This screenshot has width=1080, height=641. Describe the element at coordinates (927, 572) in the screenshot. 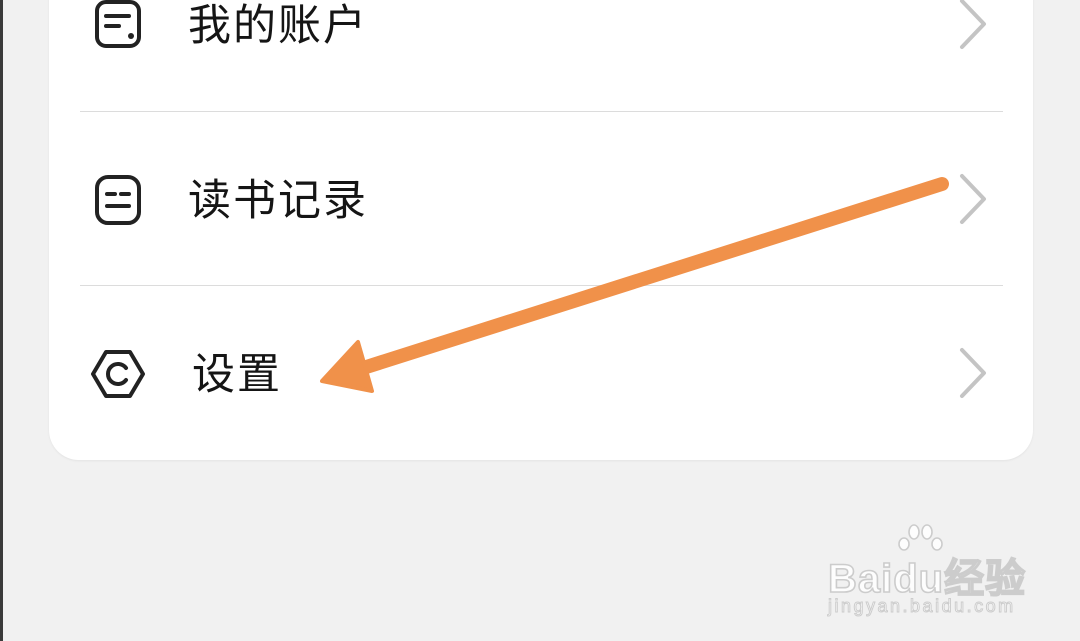

I see `baidu-watermark: Baidu经验 jingyan.baidu.com` at that location.